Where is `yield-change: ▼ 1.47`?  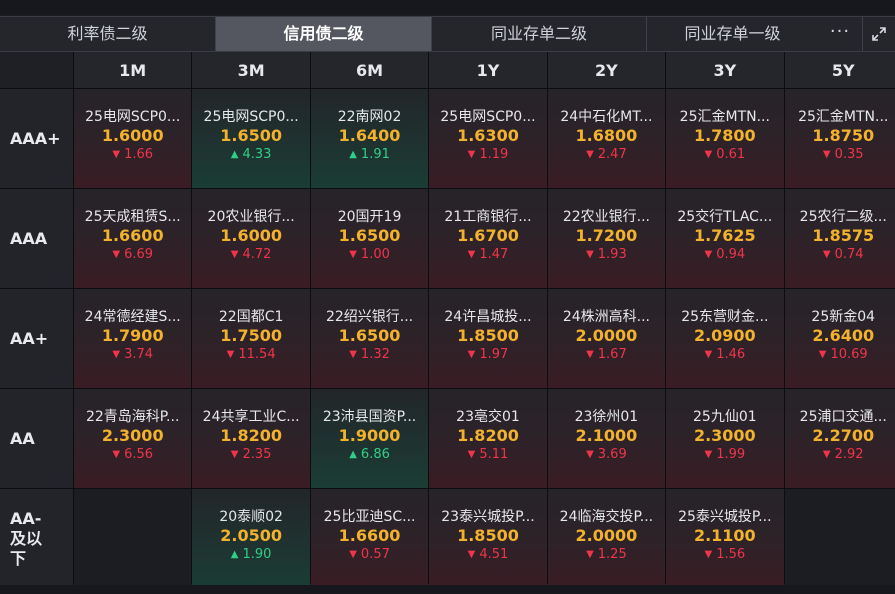 yield-change: ▼ 1.47 is located at coordinates (487, 254).